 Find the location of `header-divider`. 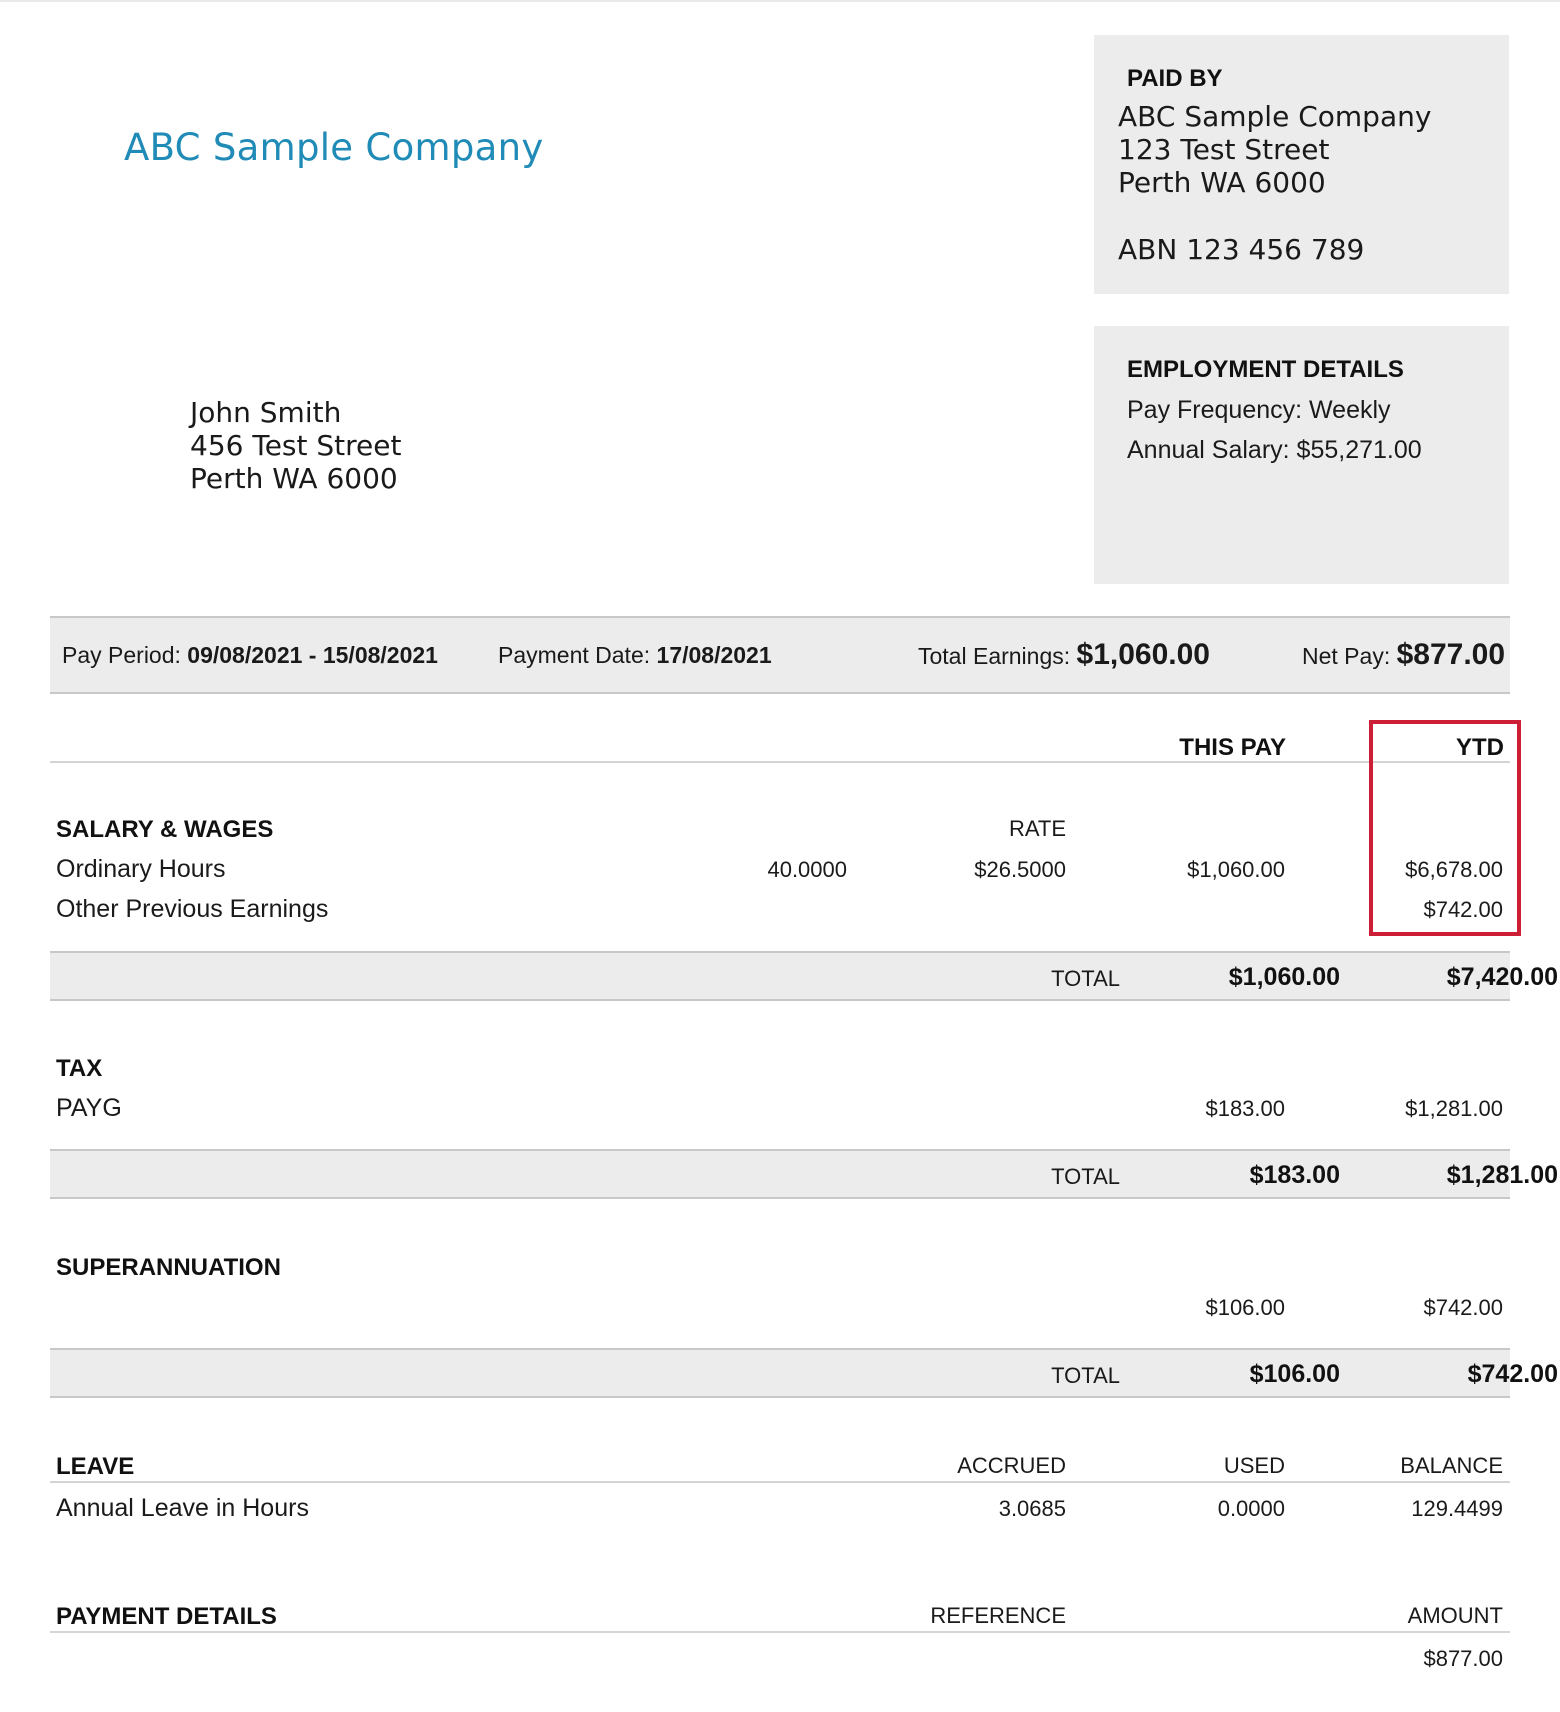

header-divider is located at coordinates (780, 762).